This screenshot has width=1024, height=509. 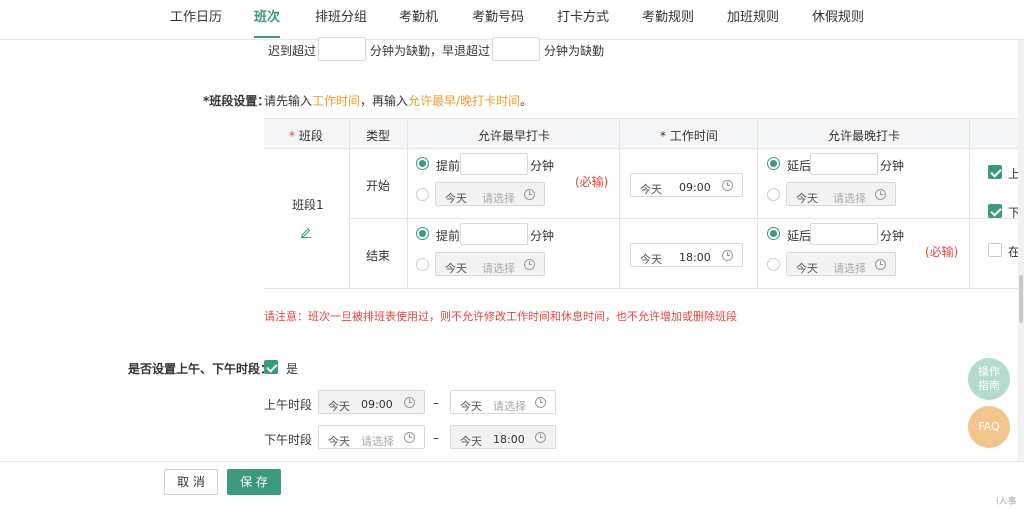 What do you see at coordinates (514, 136) in the screenshot?
I see `header-earliest: 允许最早打卡` at bounding box center [514, 136].